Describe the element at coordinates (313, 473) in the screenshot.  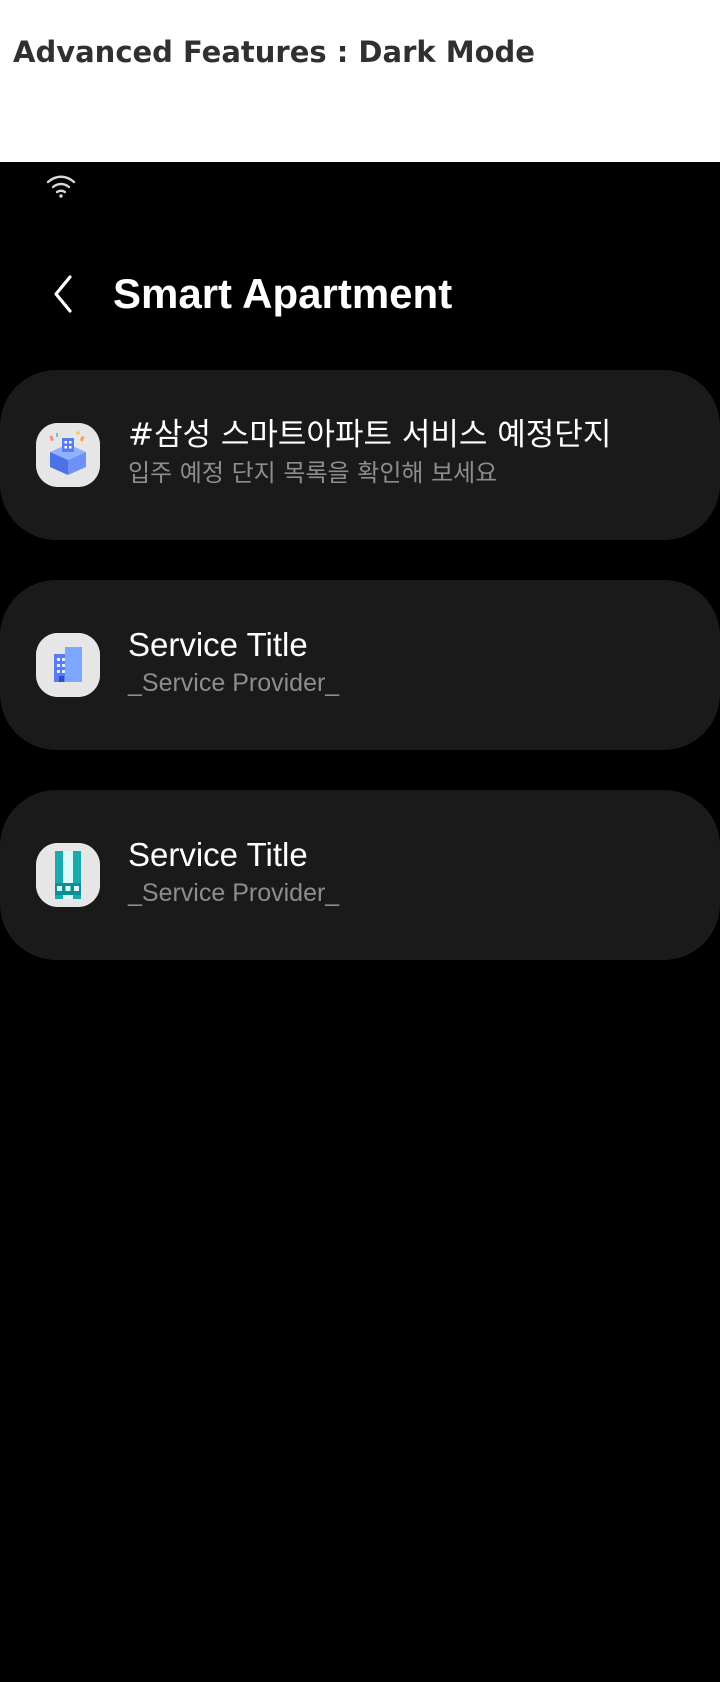
I see `service-subtitle: 입주 예정 단지 목록을 확인해 보세요` at that location.